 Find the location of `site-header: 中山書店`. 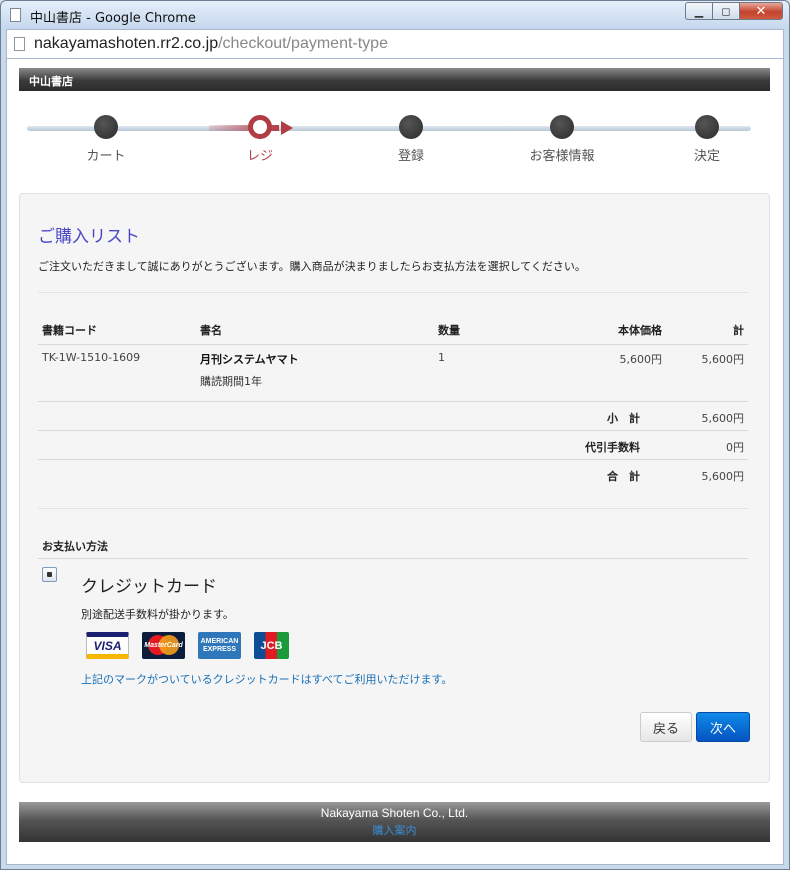

site-header: 中山書店 is located at coordinates (394, 79).